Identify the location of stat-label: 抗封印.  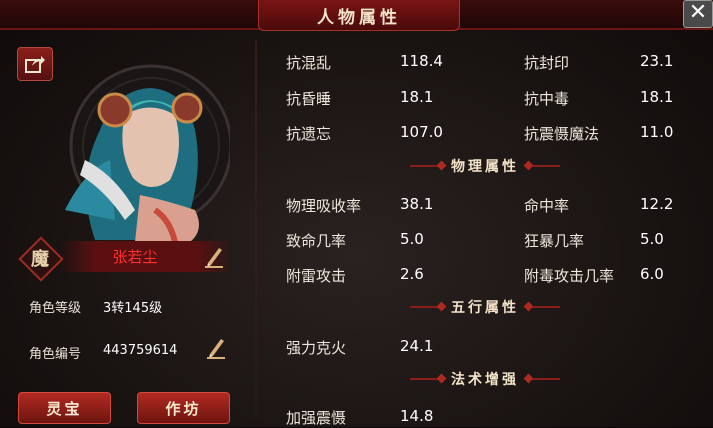
(547, 63).